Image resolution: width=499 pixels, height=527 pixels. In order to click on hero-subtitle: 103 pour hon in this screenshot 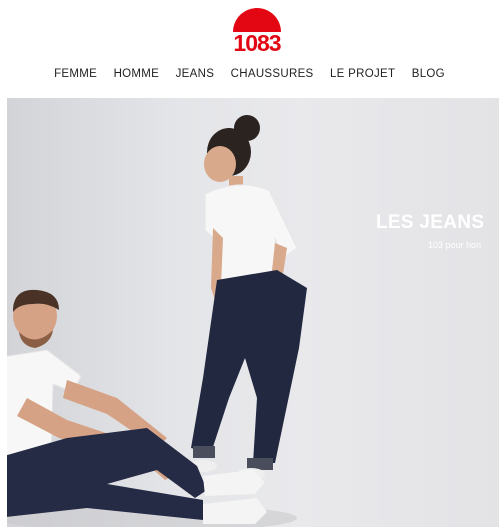, I will do `click(455, 245)`.